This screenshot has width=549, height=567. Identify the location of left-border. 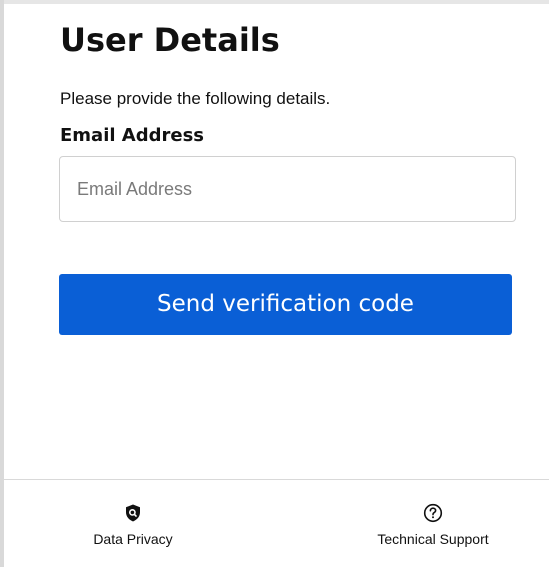
(2, 283).